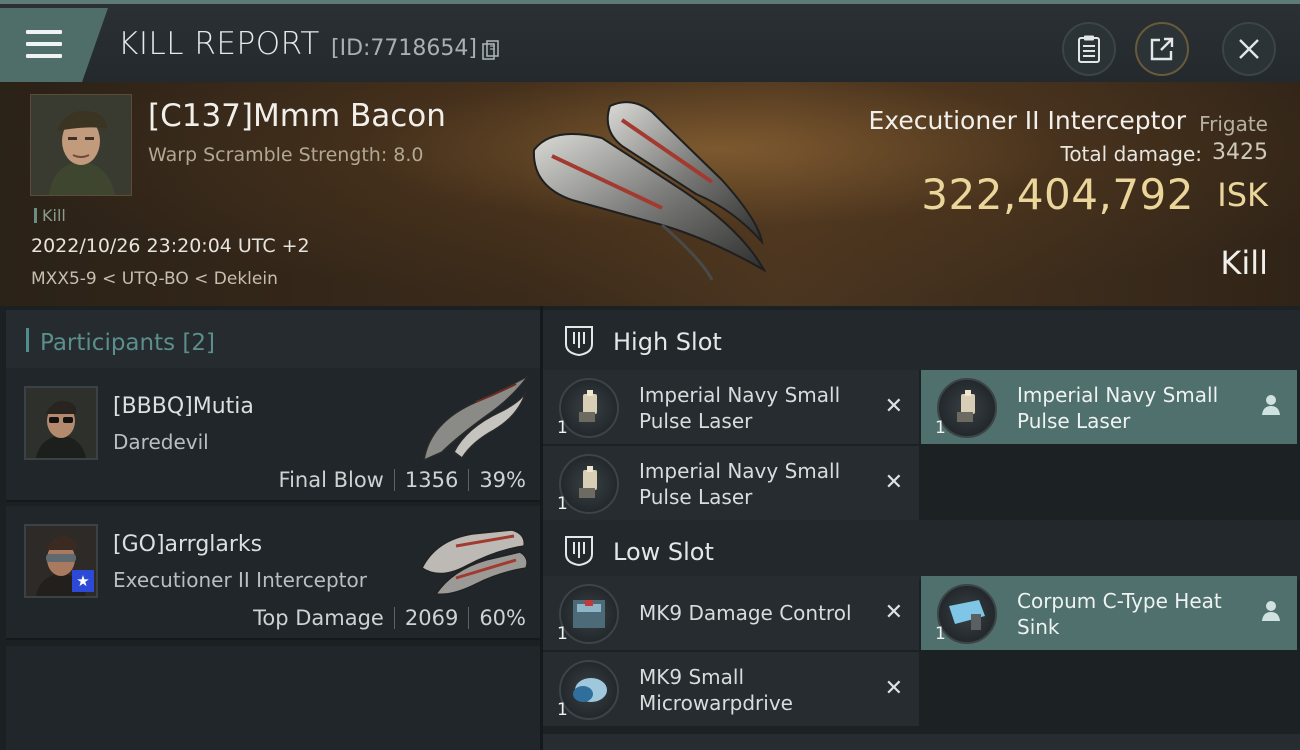  Describe the element at coordinates (273, 698) in the screenshot. I see `participants-empty-area` at that location.